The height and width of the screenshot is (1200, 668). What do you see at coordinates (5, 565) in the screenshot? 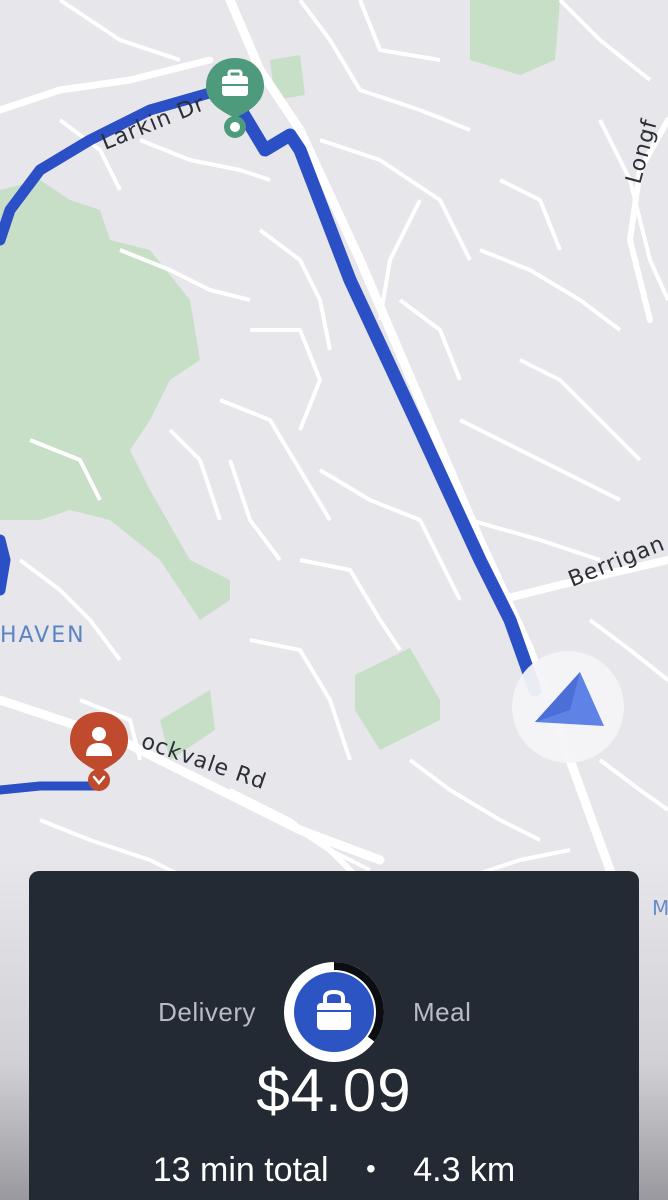
I see `route-left-edge` at bounding box center [5, 565].